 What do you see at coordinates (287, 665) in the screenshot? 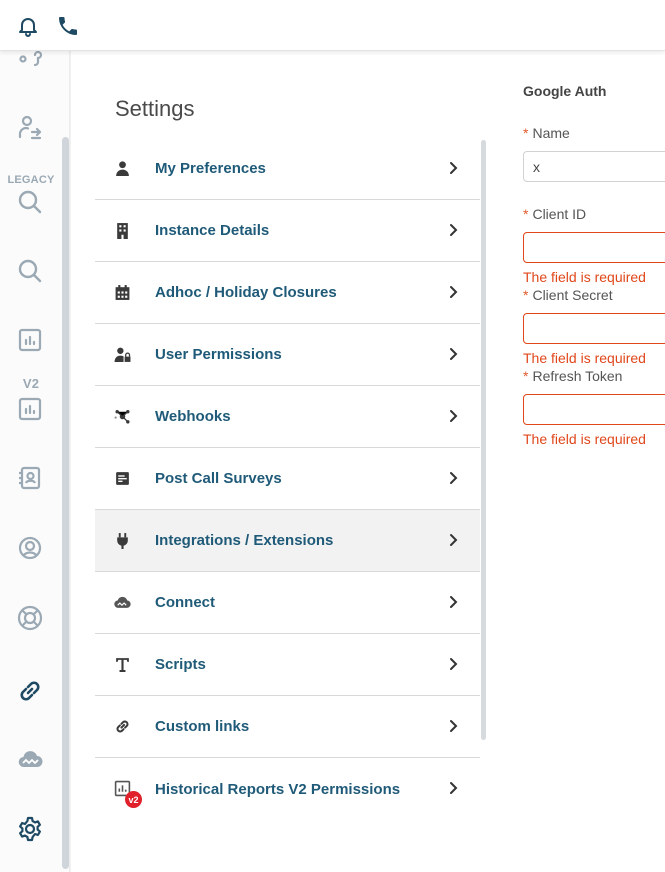
I see `menu-item-scripts: Scripts` at bounding box center [287, 665].